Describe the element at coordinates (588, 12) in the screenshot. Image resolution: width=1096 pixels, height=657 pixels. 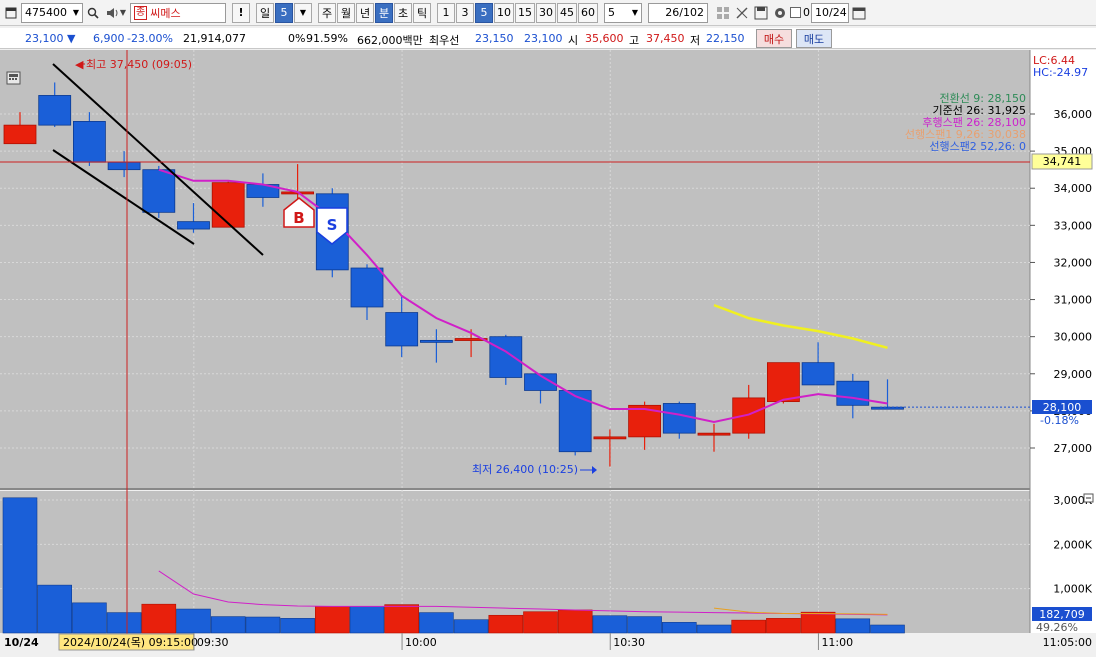
I see `minute-60: 60` at that location.